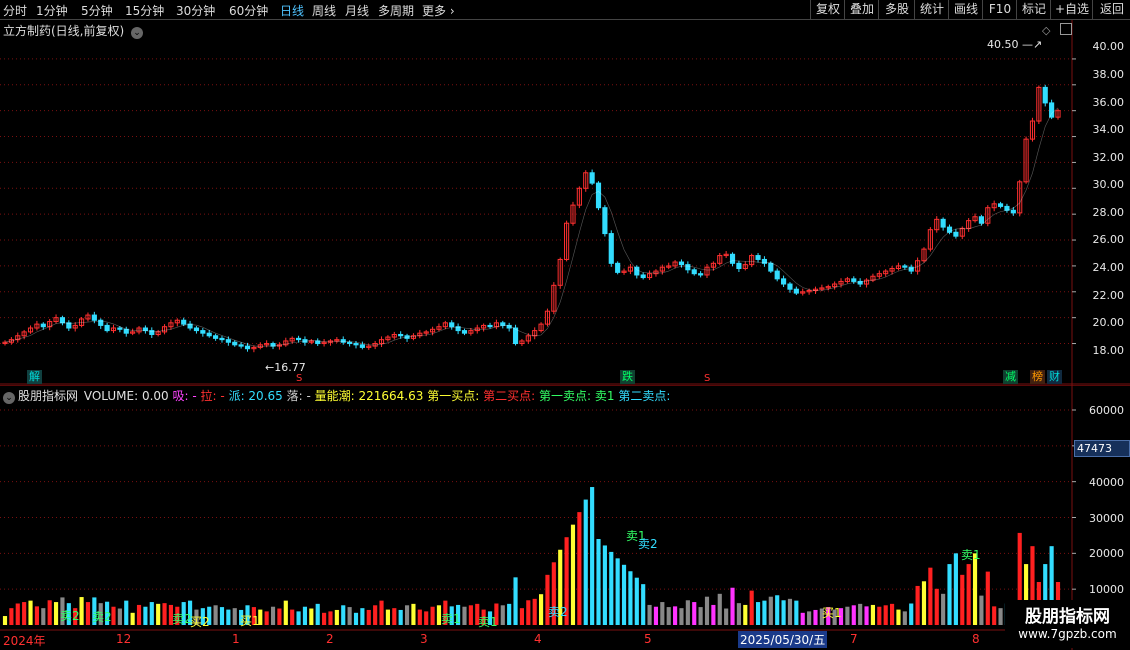 The height and width of the screenshot is (650, 1130). Describe the element at coordinates (896, 9) in the screenshot. I see `multi-stock-button: 多股` at that location.